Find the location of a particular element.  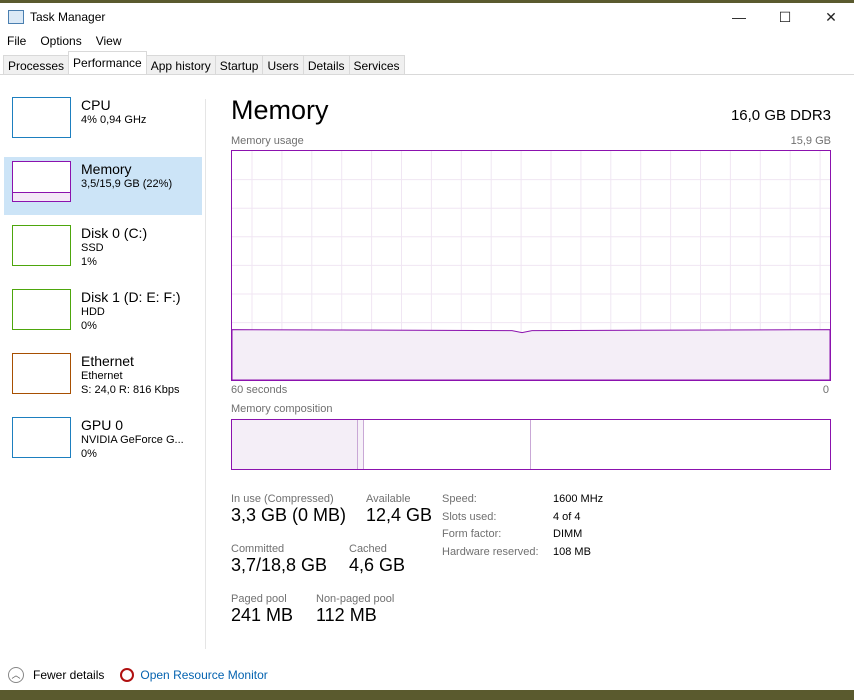

property-label: Hardware reserved: is located at coordinates (490, 551).